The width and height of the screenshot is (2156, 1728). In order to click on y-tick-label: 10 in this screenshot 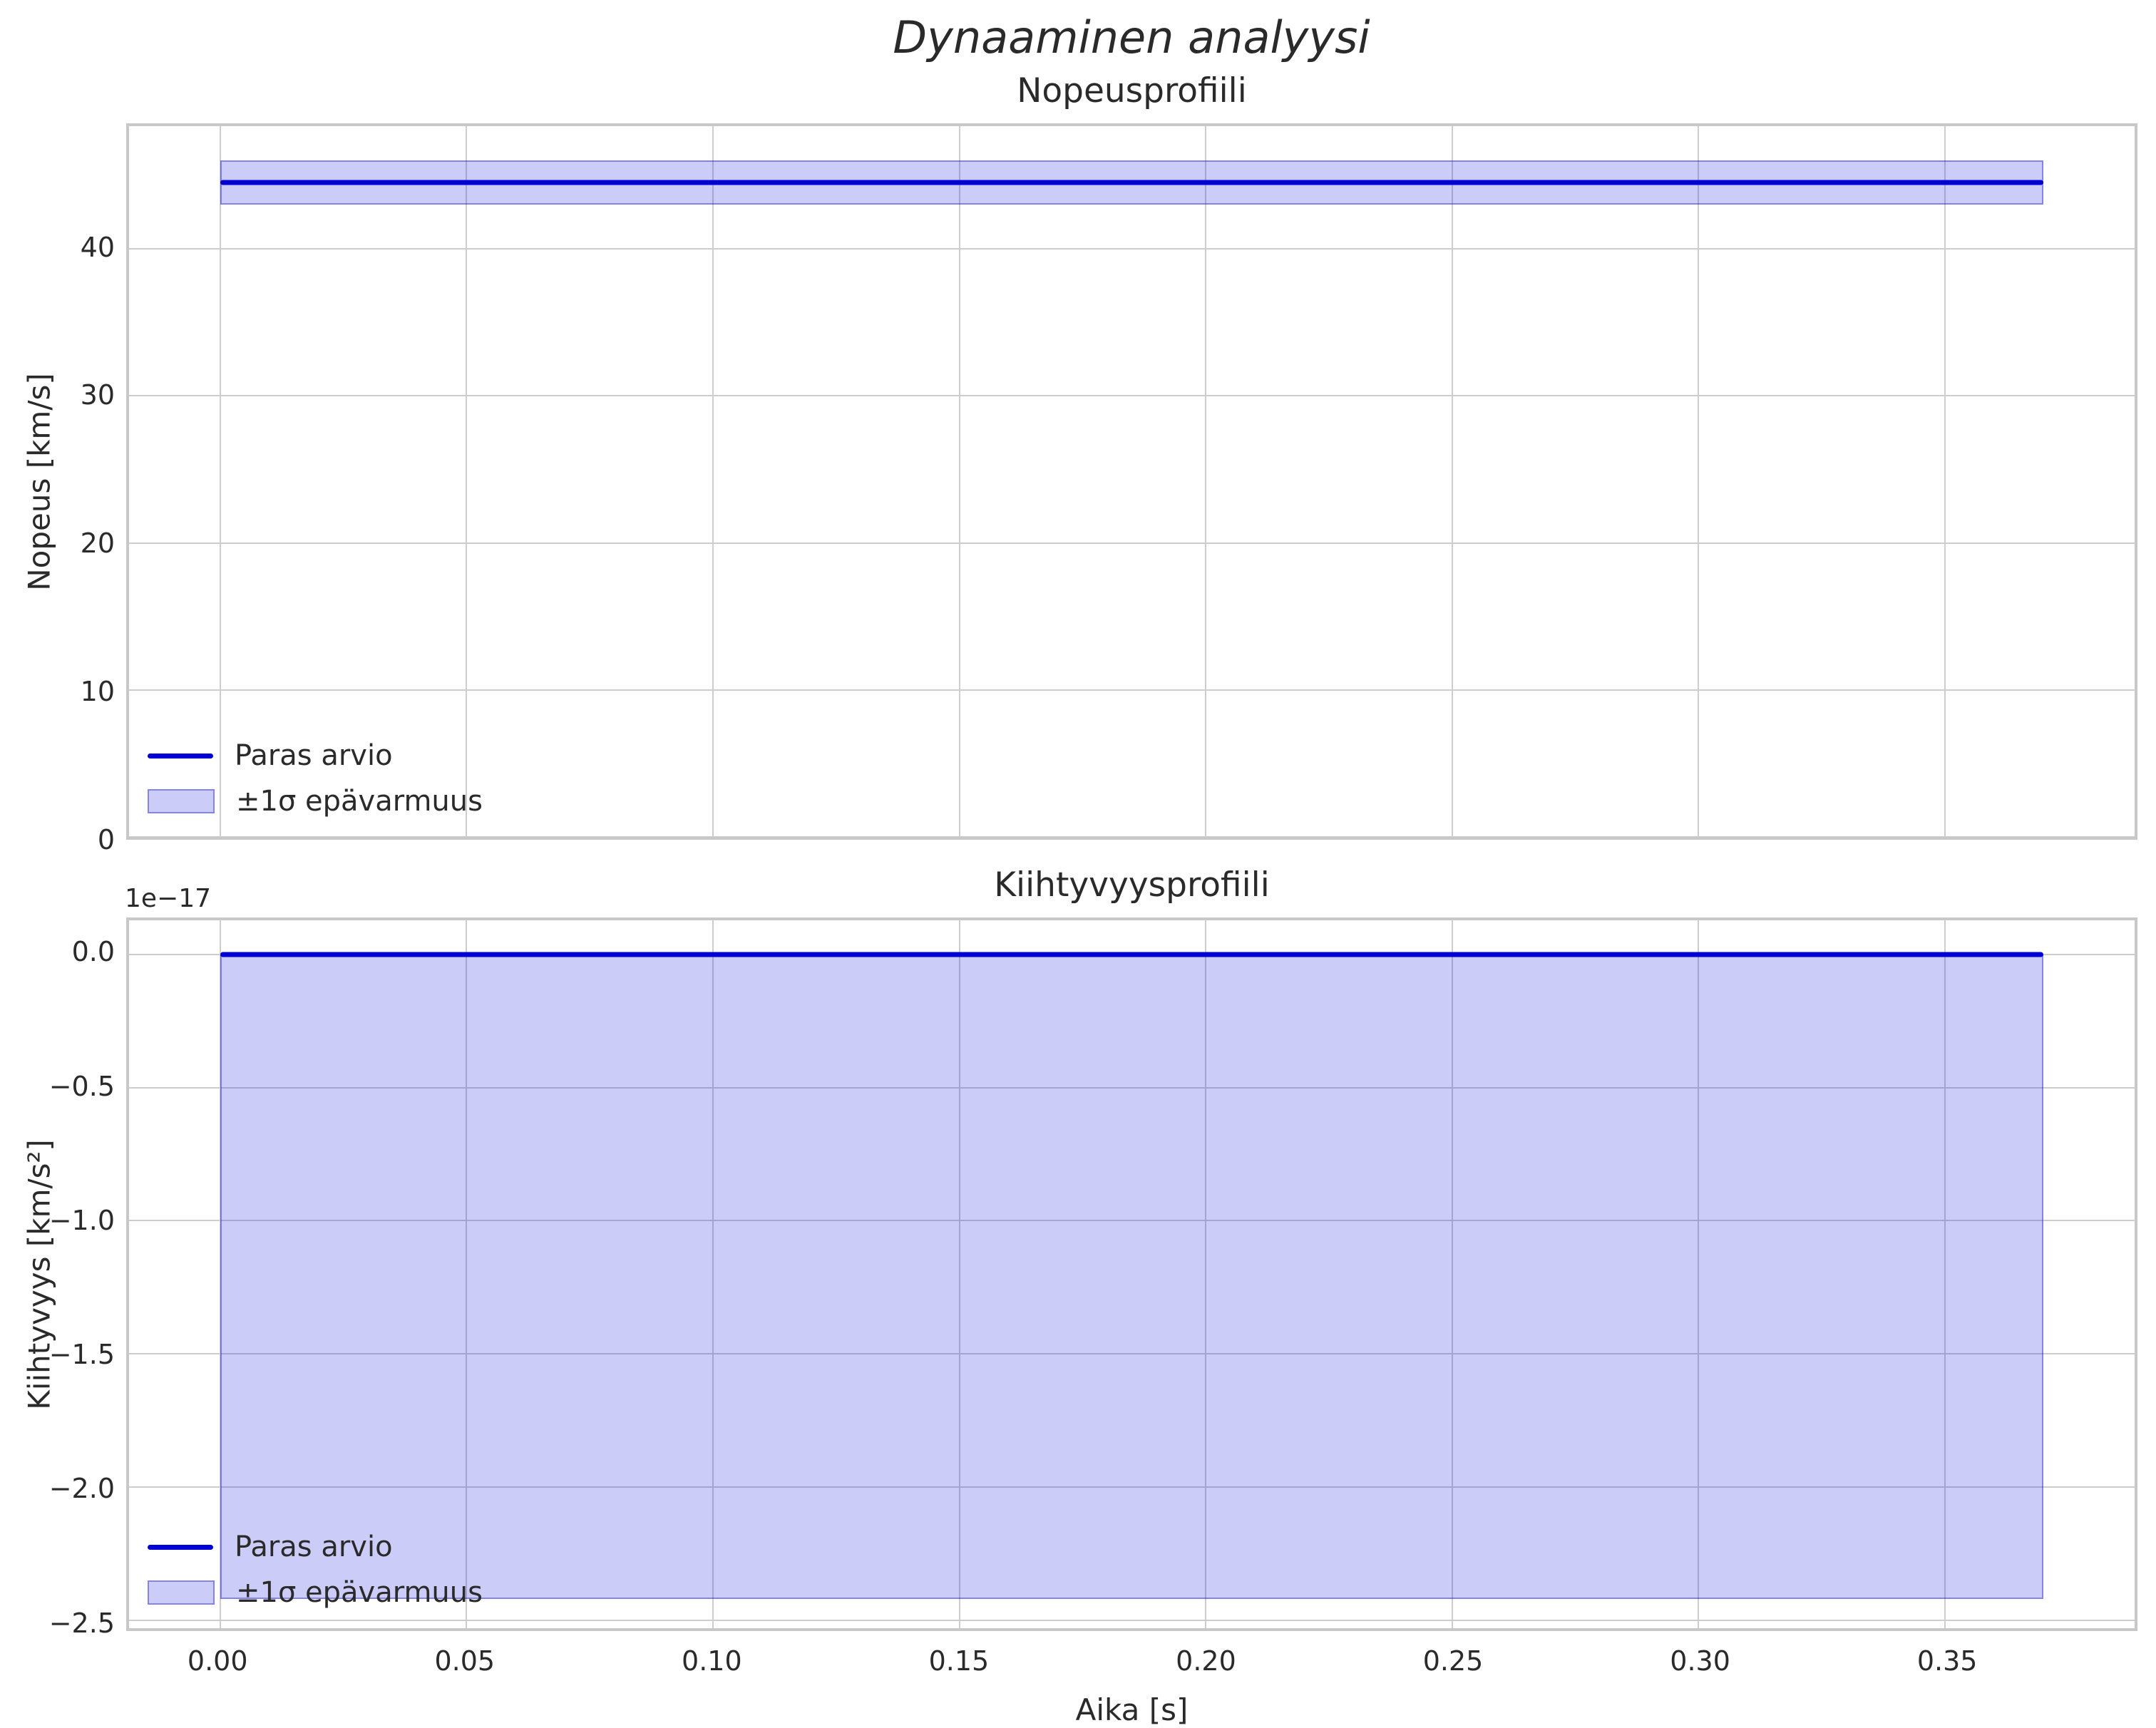, I will do `click(97, 692)`.